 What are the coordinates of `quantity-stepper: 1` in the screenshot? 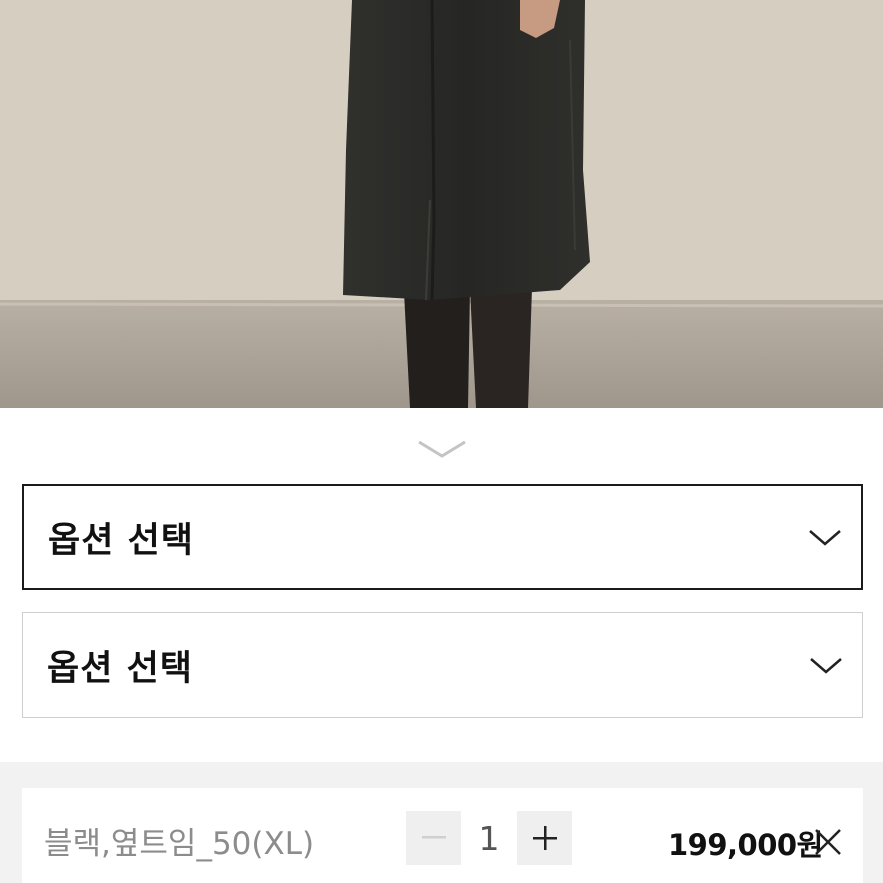 It's located at (489, 838).